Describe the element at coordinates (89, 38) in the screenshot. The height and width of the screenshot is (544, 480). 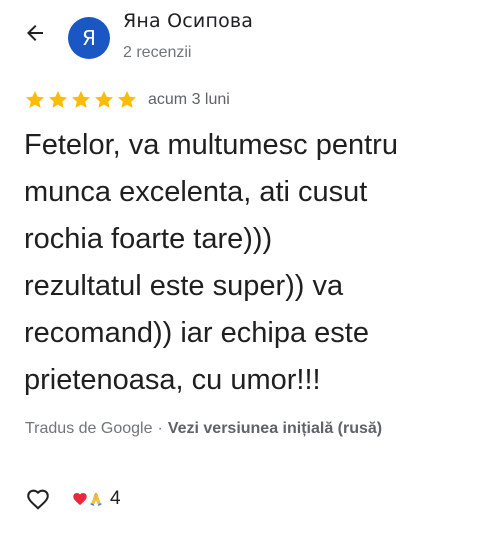
I see `avatar: Я` at that location.